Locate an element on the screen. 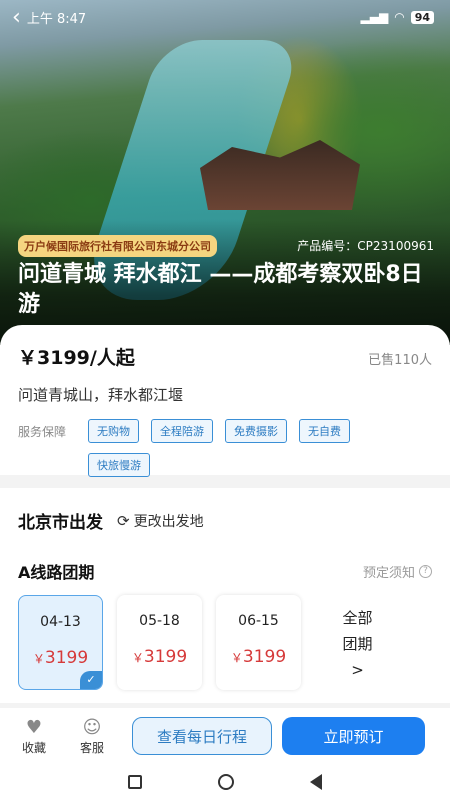 This screenshot has height=800, width=450. sold-count: 已售110人 is located at coordinates (400, 360).